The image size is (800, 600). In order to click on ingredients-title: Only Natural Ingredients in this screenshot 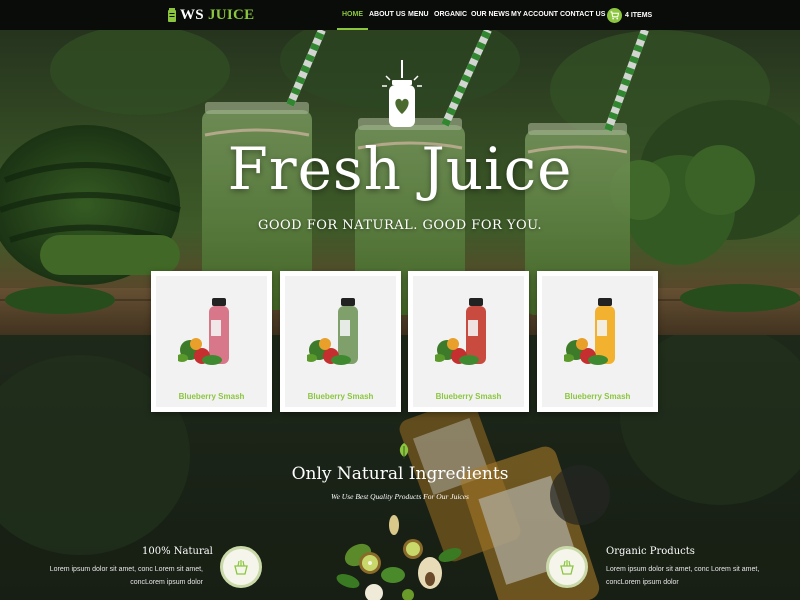, I will do `click(400, 474)`.